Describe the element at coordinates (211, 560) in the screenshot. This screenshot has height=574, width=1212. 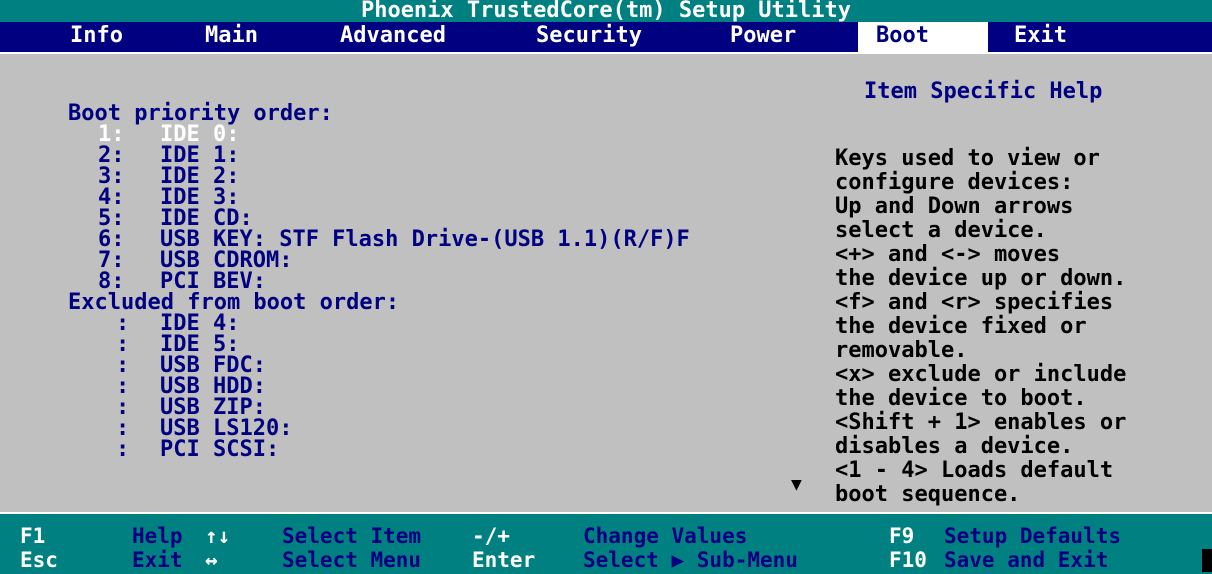
I see `left-right-arrows-icon: ↔` at that location.